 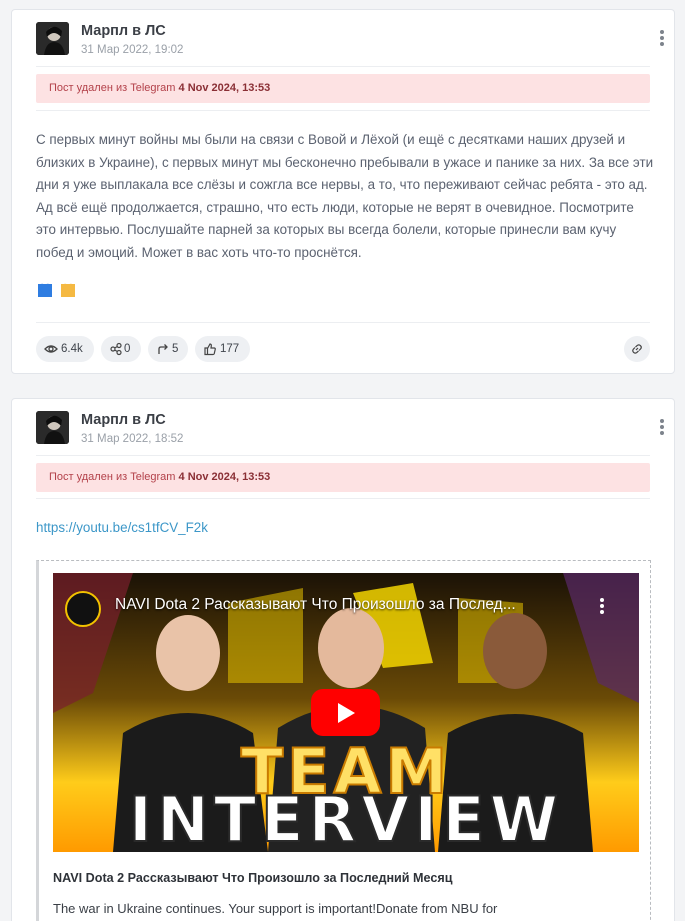 I want to click on yellow-heart-icon, so click(x=68, y=290).